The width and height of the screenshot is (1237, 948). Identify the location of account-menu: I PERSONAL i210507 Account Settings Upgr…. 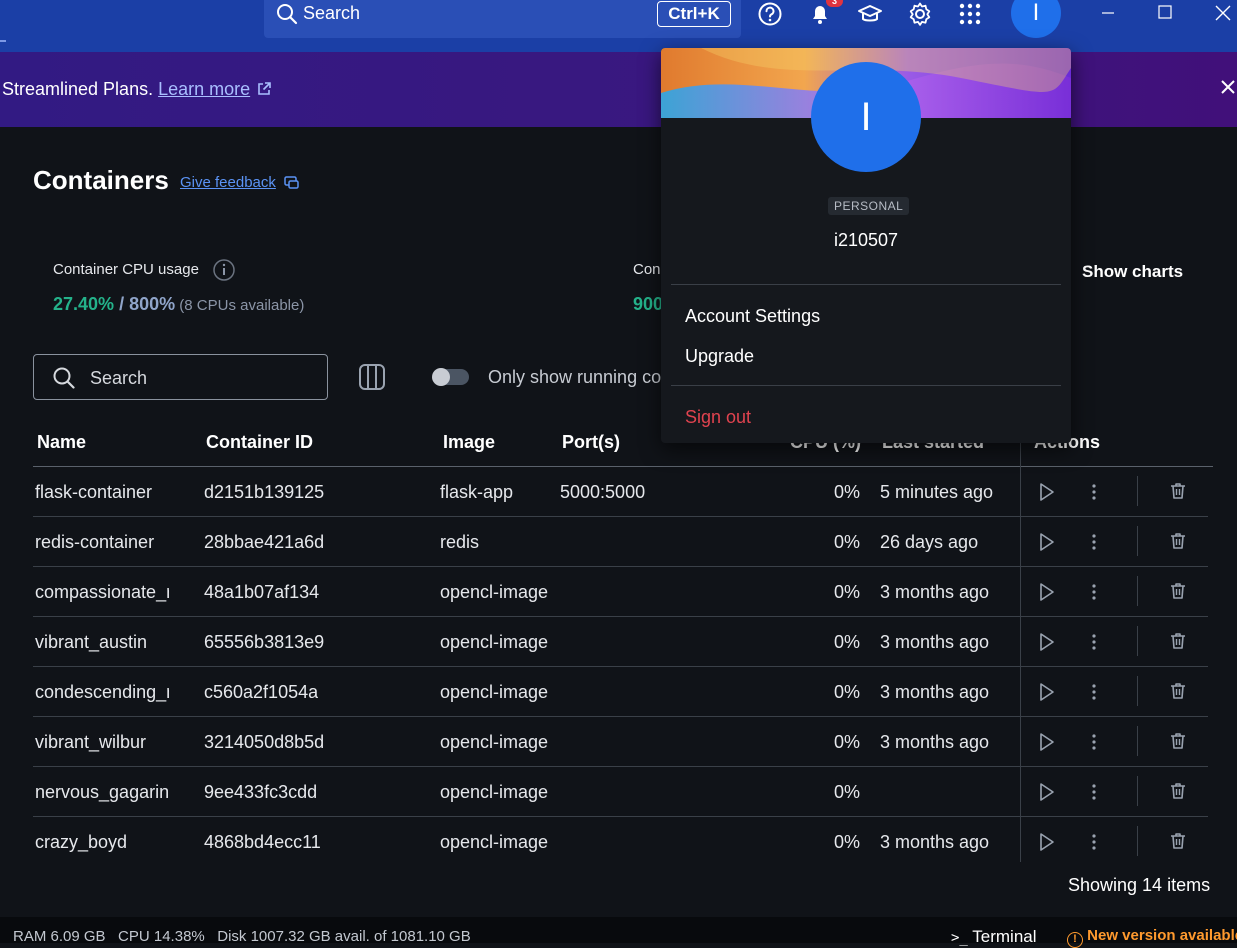
(866, 245).